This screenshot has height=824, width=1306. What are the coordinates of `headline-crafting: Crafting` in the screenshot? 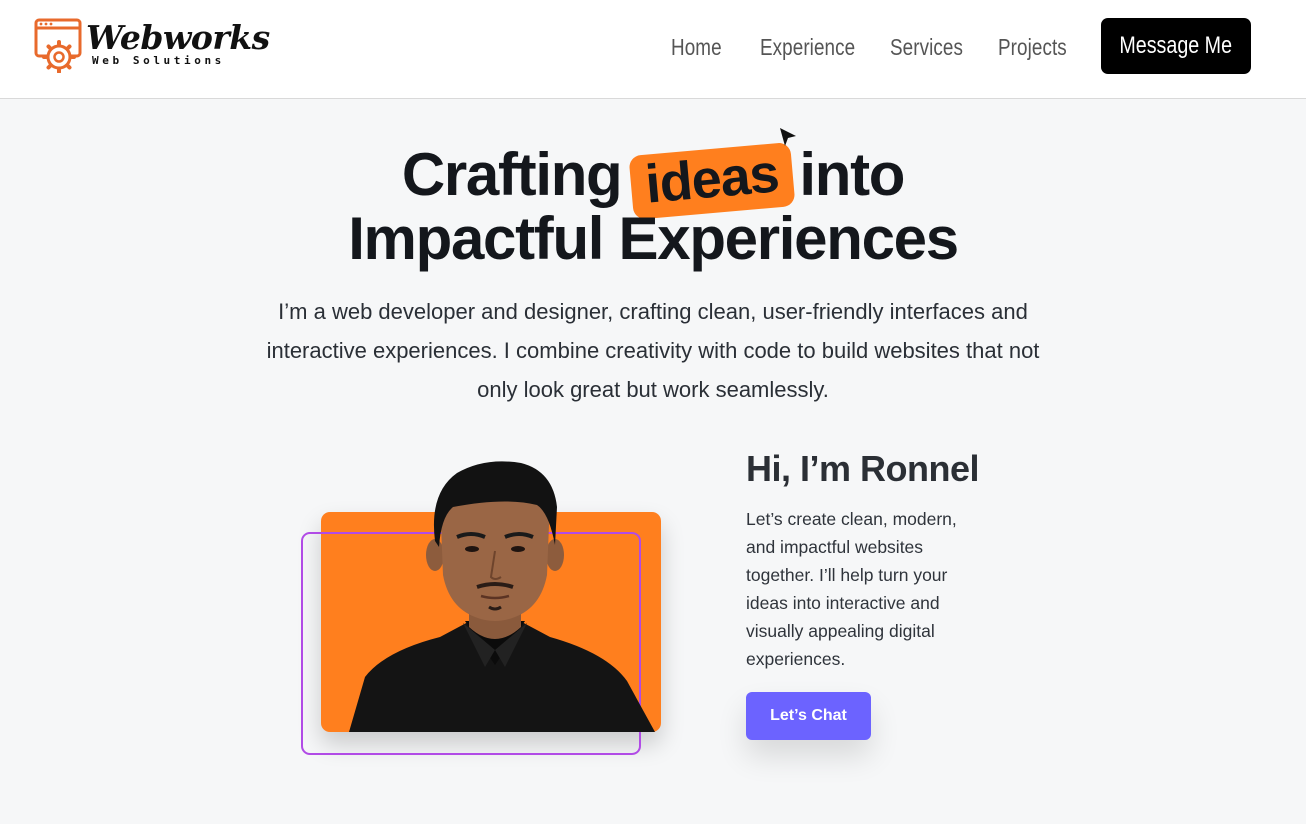 It's located at (512, 174).